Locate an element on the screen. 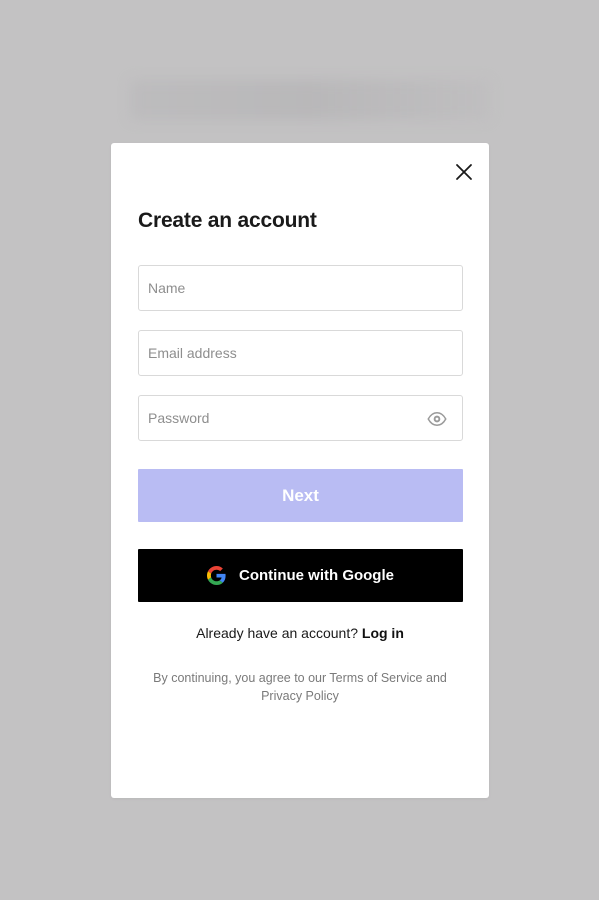 The height and width of the screenshot is (900, 599). email-input is located at coordinates (300, 353).